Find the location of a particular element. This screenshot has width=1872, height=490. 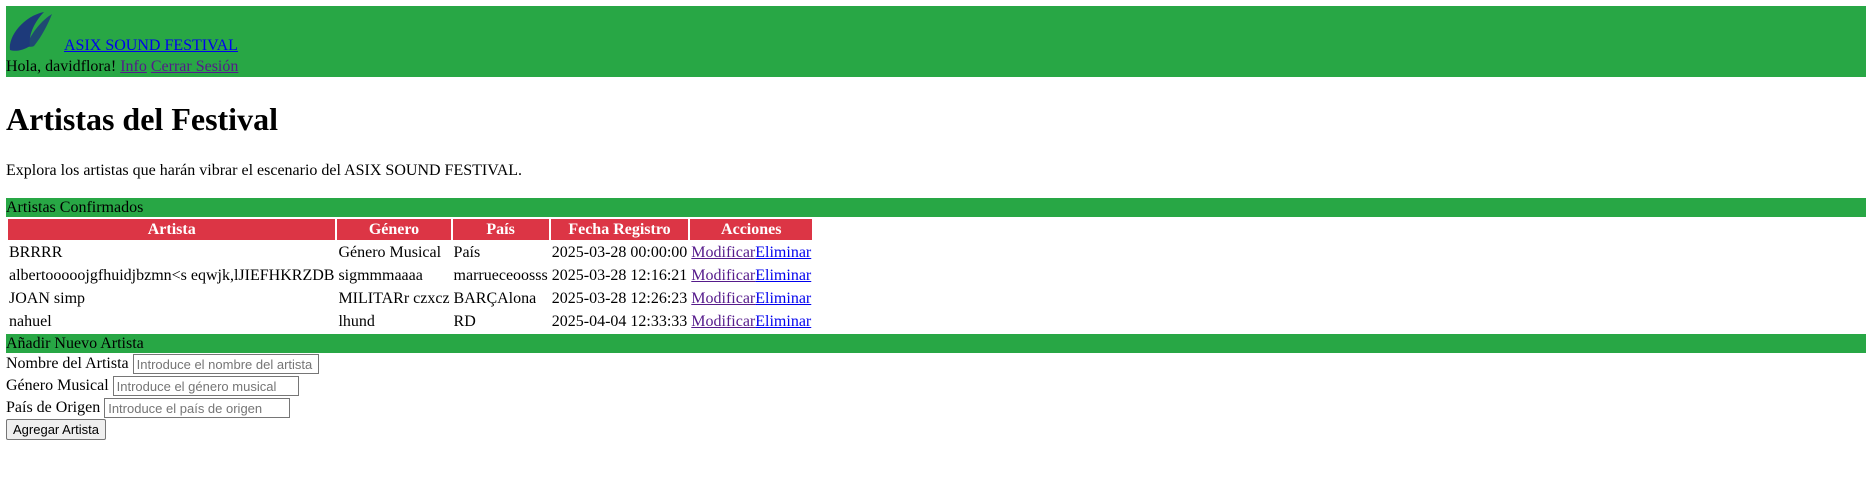

column-header-actions: Acciones is located at coordinates (751, 229).